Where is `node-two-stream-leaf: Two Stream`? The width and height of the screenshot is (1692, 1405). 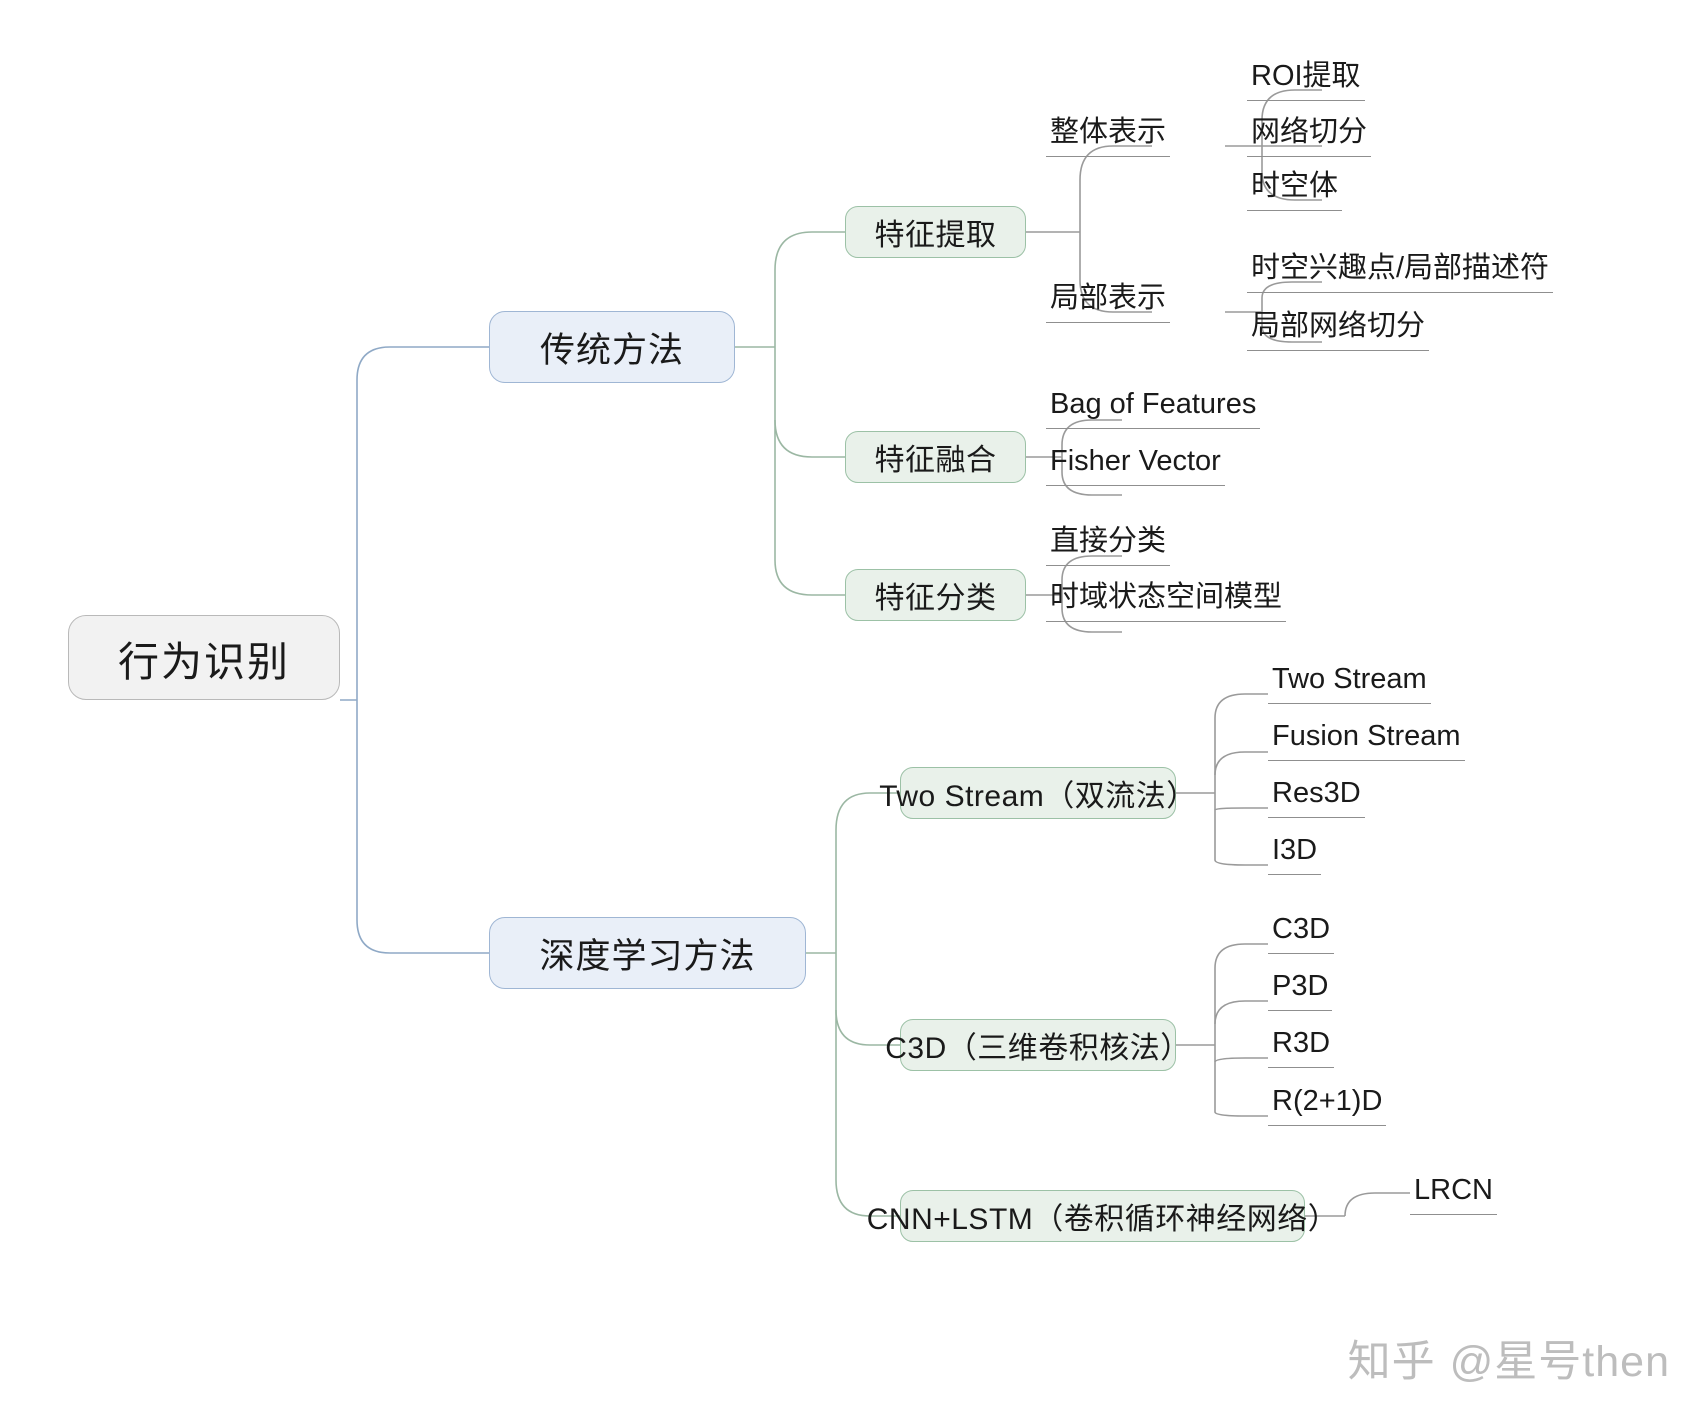 node-two-stream-leaf: Two Stream is located at coordinates (1349, 684).